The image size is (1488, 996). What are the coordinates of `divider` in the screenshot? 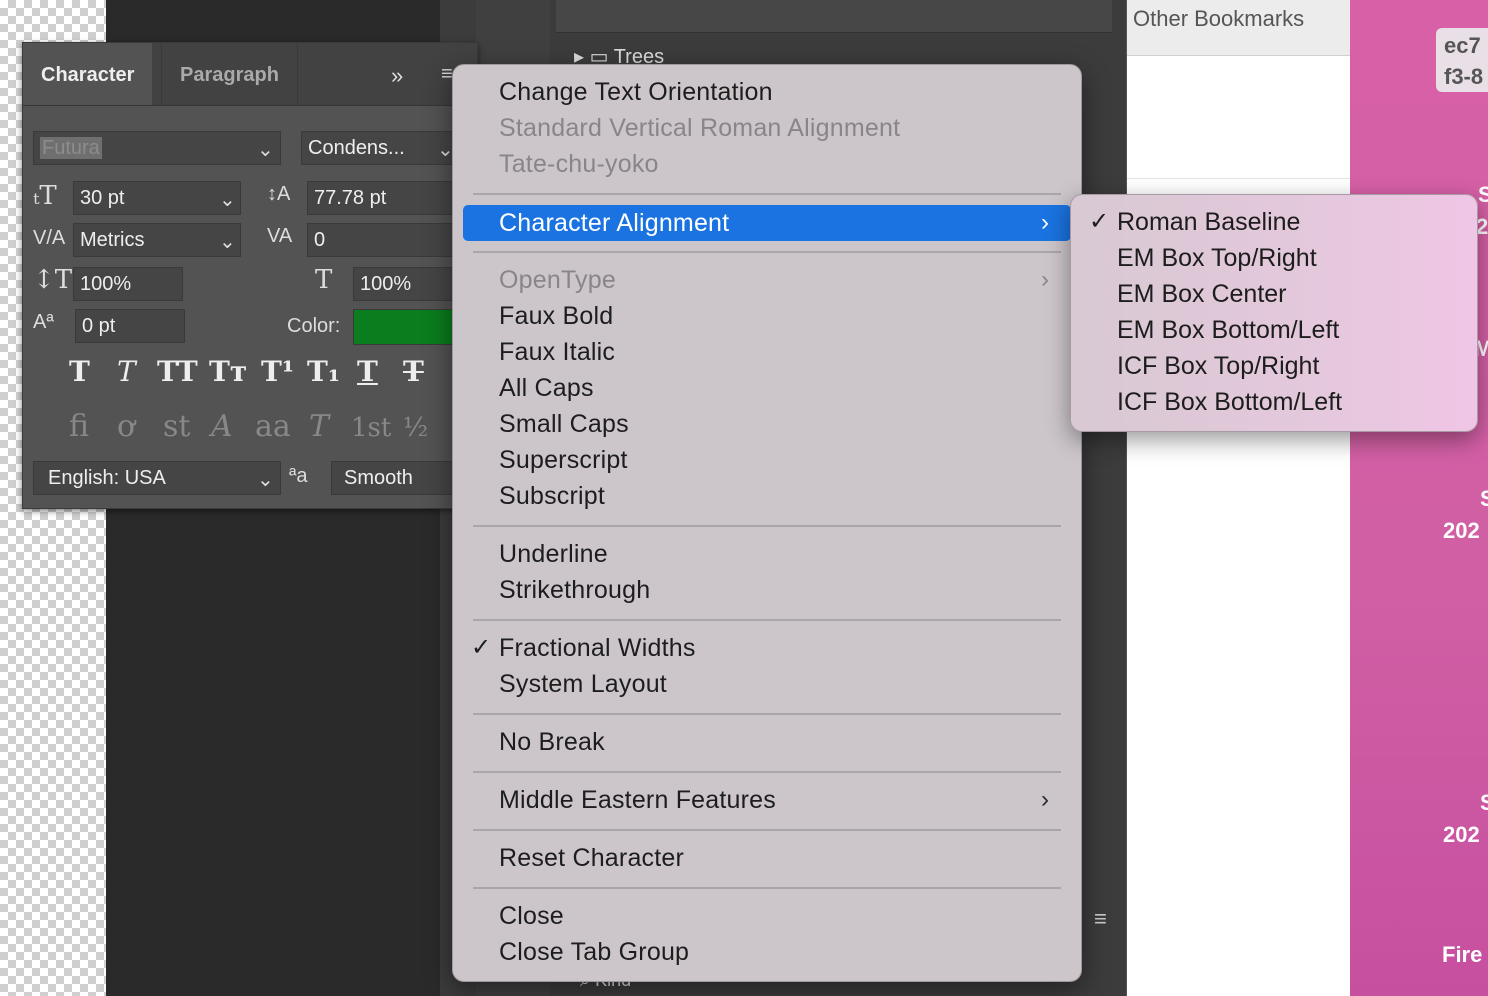 It's located at (1239, 178).